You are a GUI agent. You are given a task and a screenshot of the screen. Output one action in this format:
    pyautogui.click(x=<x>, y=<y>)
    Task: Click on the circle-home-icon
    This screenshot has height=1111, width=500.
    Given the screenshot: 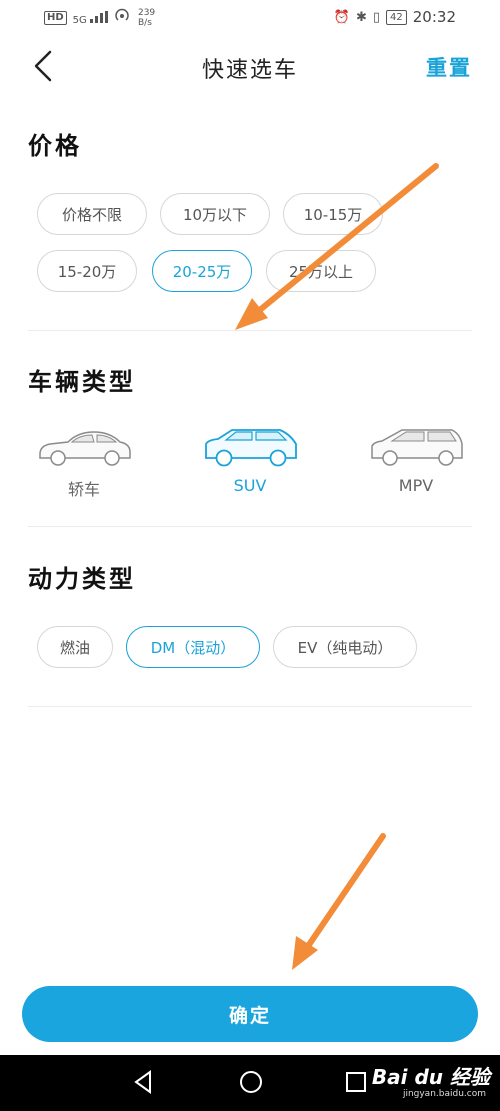 What is the action you would take?
    pyautogui.click(x=251, y=1082)
    